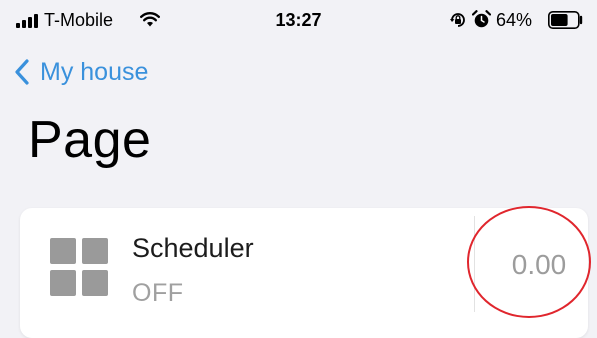  Describe the element at coordinates (298, 21) in the screenshot. I see `status-bar: T-Mobile 13:27 64%` at that location.